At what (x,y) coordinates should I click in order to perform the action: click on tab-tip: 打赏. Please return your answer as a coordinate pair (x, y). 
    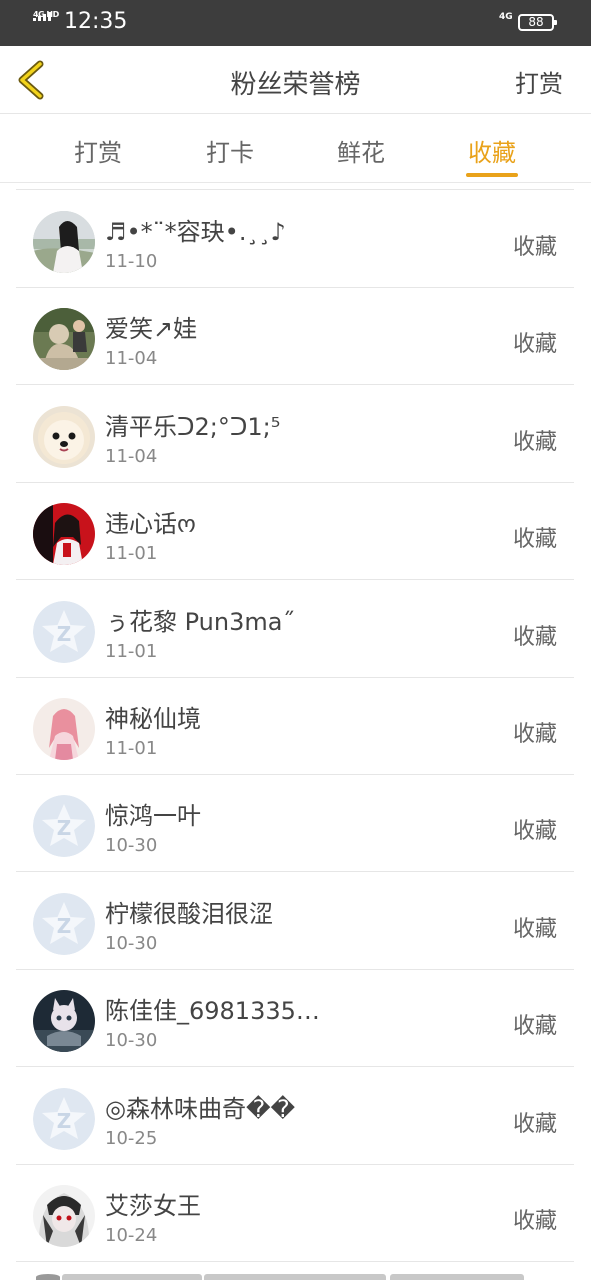
    Looking at the image, I should click on (98, 150).